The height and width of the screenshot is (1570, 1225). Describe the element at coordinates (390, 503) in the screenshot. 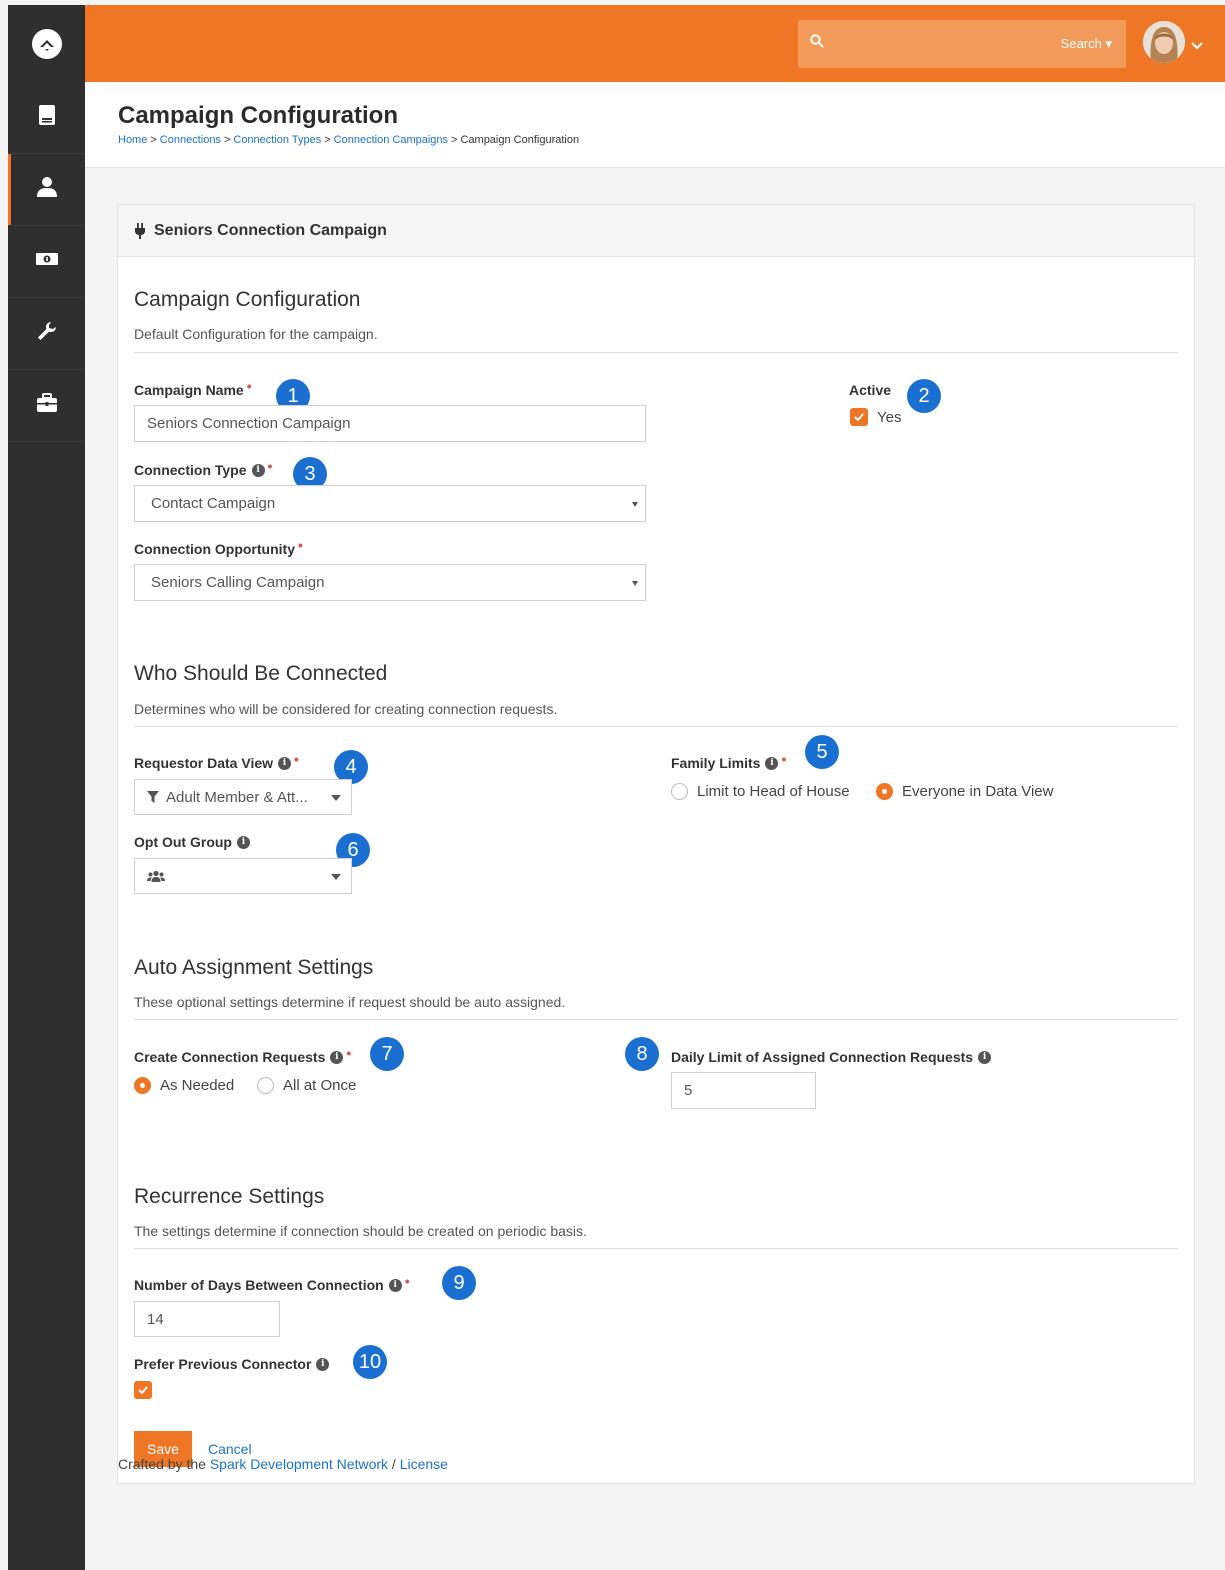

I see `connection-type-select: Contact Campaign` at that location.